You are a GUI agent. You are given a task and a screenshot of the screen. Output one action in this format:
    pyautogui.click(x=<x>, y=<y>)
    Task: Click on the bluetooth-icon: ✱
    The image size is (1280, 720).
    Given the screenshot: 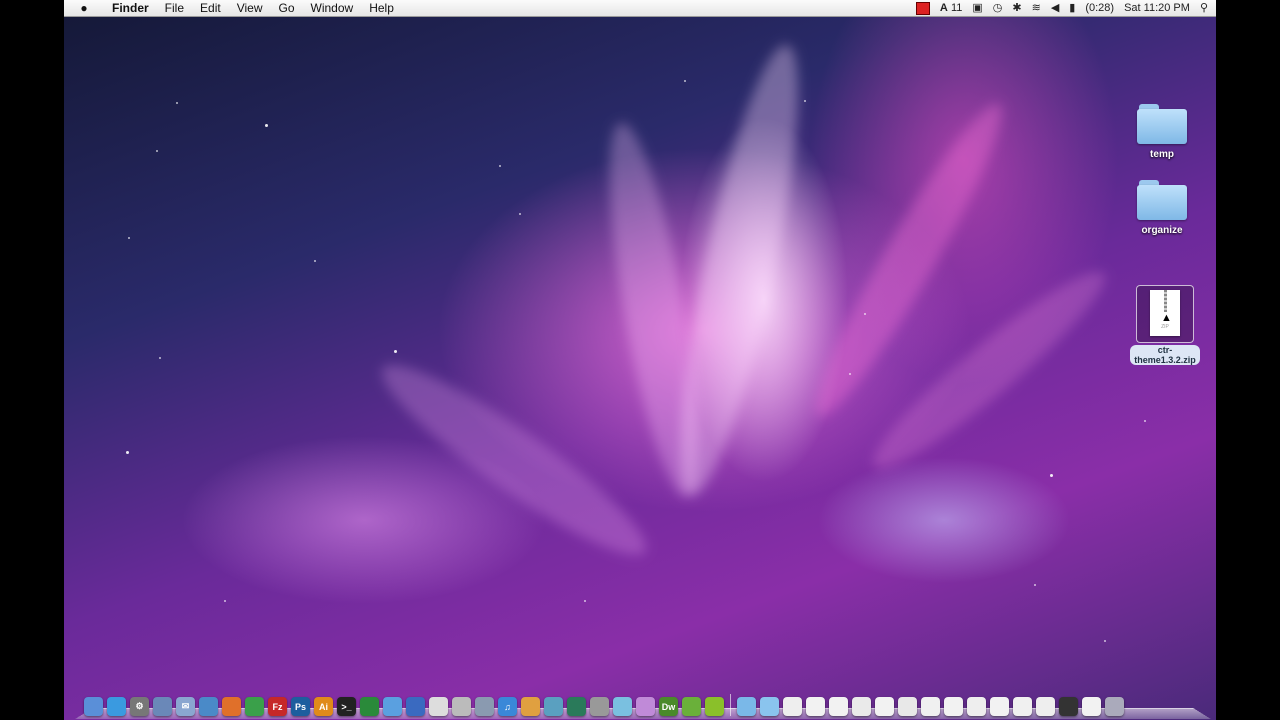 What is the action you would take?
    pyautogui.click(x=1016, y=8)
    